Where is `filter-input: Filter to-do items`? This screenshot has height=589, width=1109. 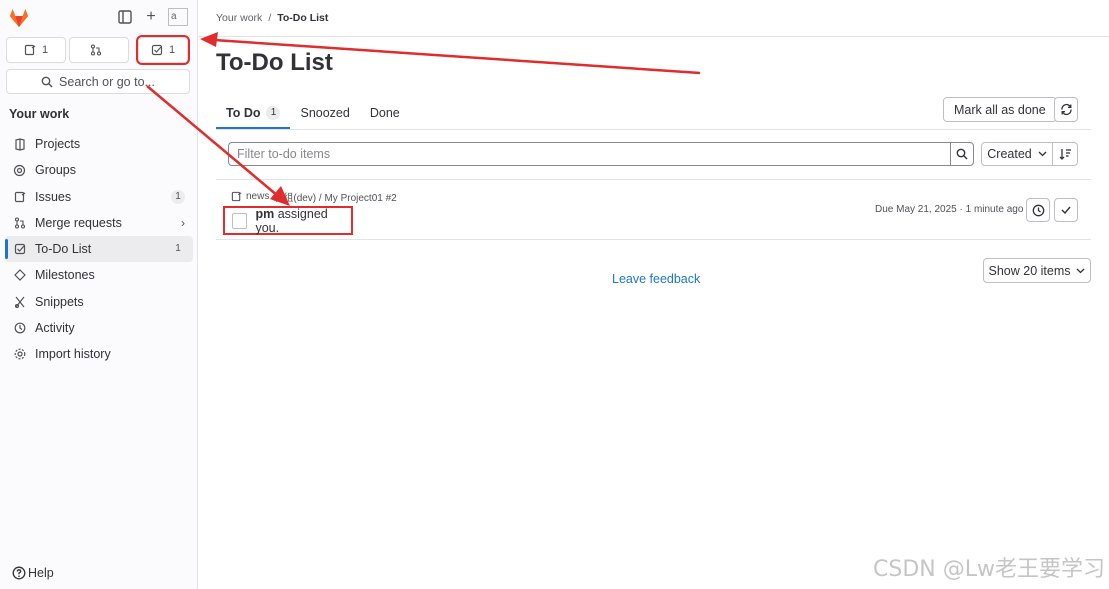 filter-input: Filter to-do items is located at coordinates (589, 154).